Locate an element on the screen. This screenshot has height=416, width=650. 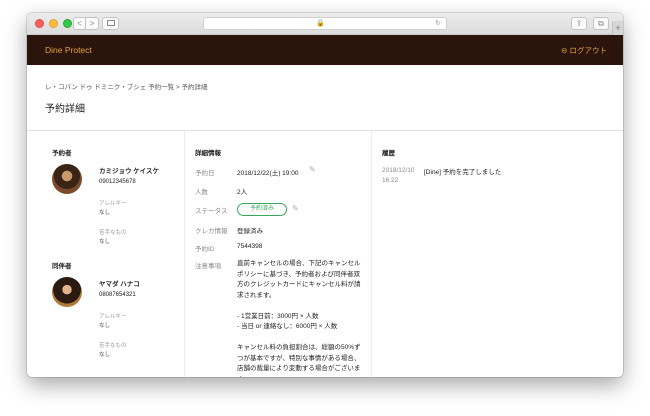
notes-line: - 1営業日前：3000円 × 人数 is located at coordinates (278, 316).